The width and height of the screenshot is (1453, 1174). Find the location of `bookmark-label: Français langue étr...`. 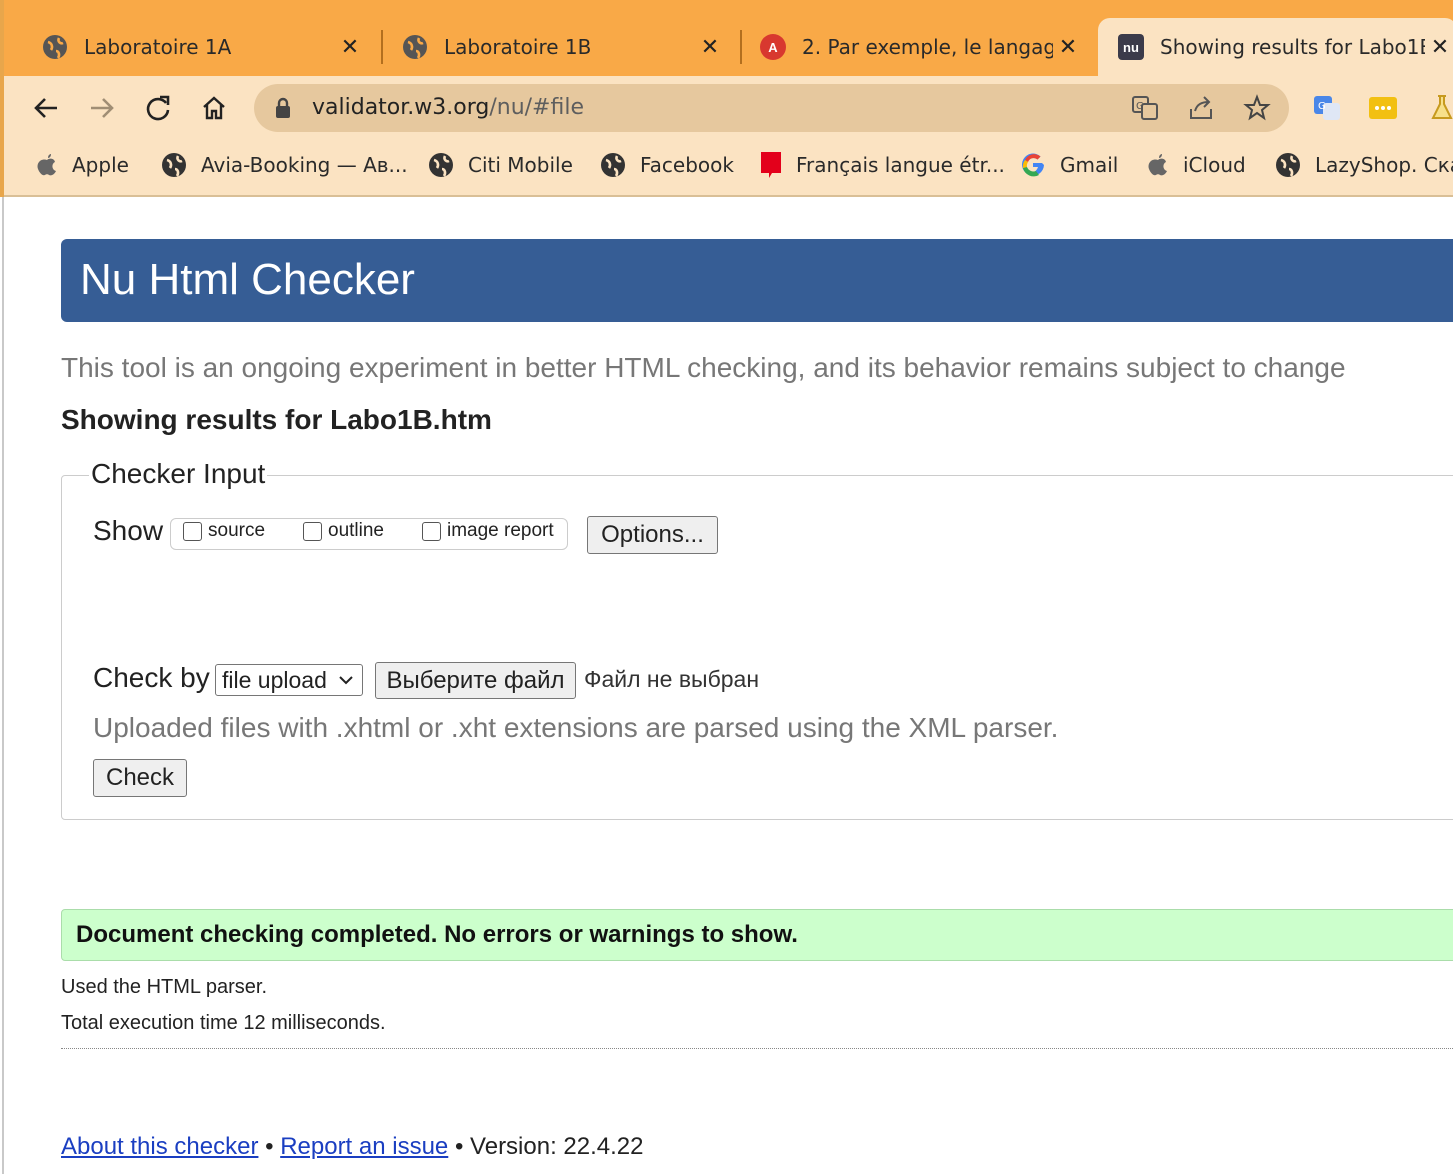

bookmark-label: Français langue étr... is located at coordinates (900, 165).